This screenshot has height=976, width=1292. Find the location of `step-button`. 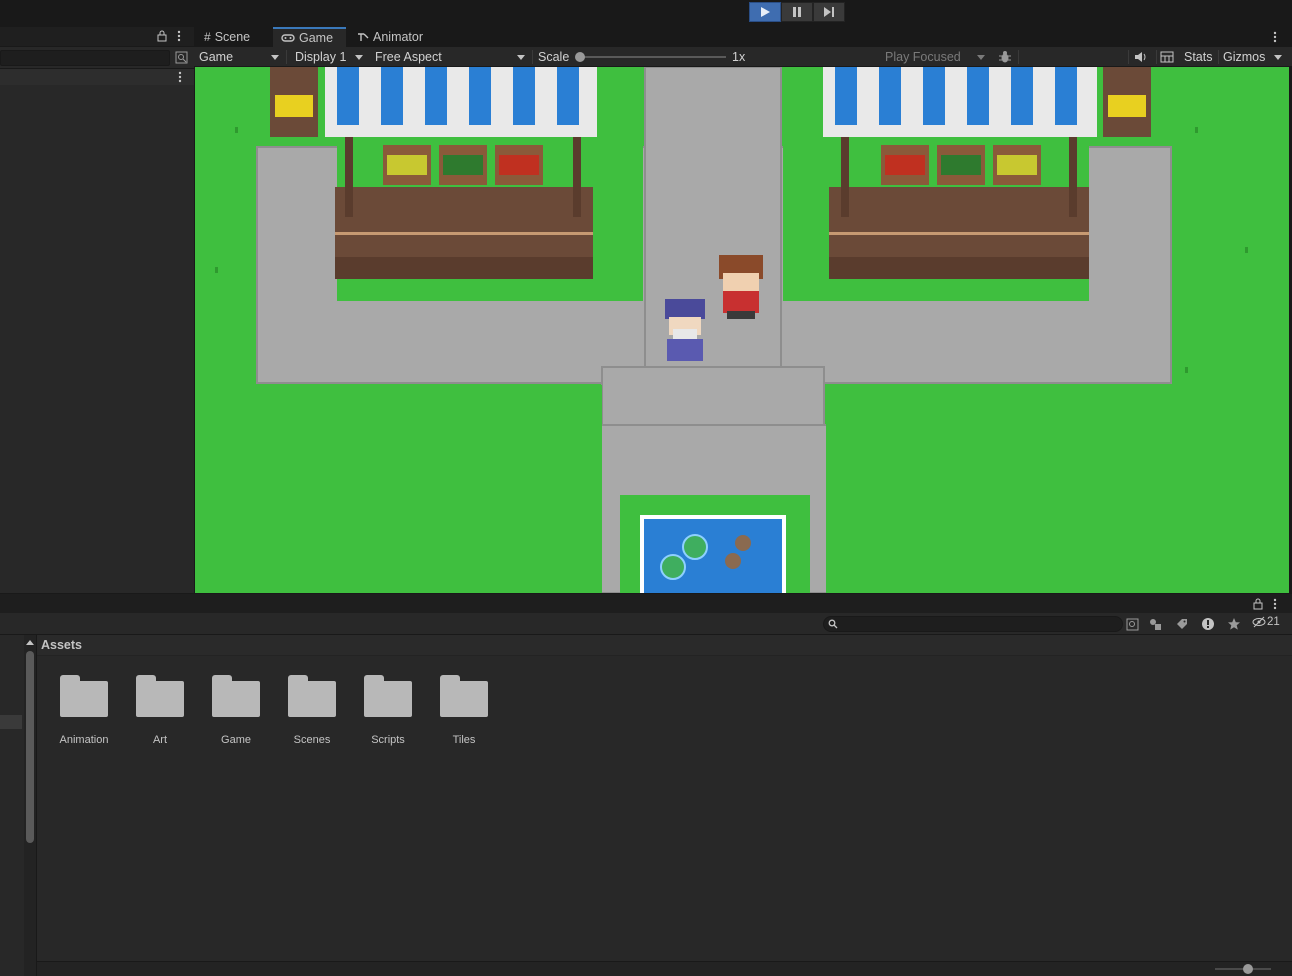

step-button is located at coordinates (829, 12).